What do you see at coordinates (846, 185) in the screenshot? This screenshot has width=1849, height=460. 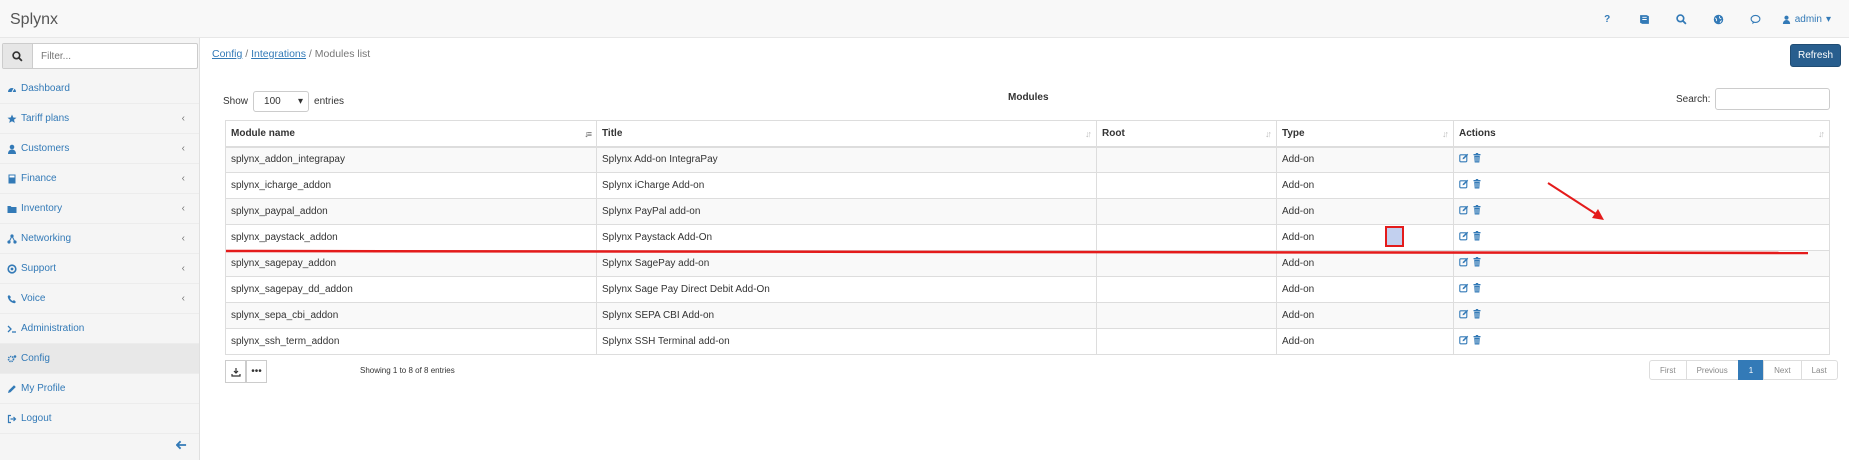 I see `cell-title: Splynx iCharge Add-on` at bounding box center [846, 185].